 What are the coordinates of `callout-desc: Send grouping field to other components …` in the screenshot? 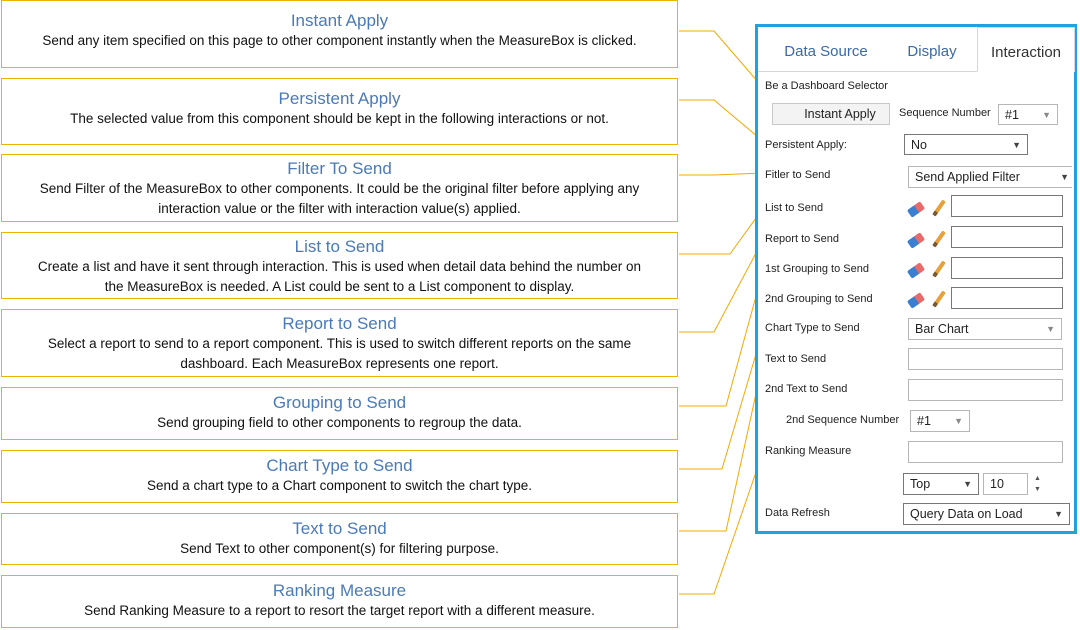 It's located at (339, 422).